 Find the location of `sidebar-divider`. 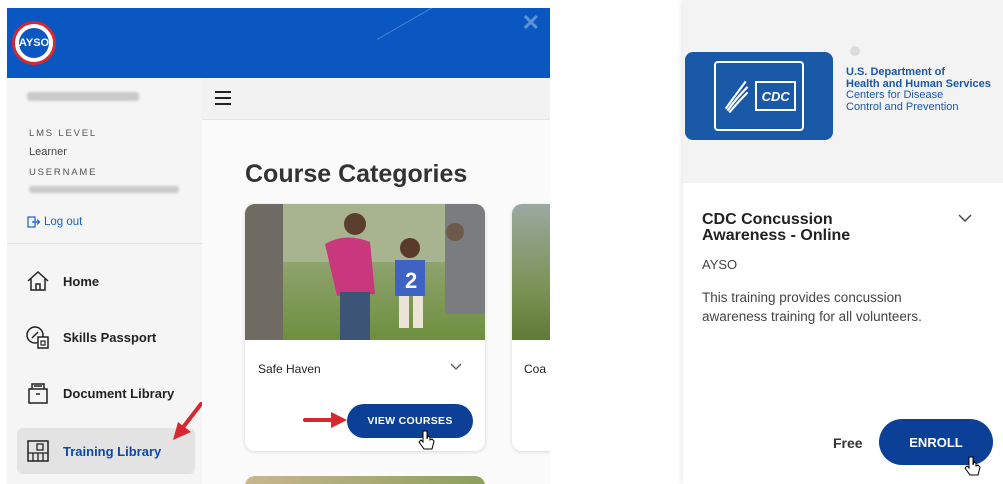

sidebar-divider is located at coordinates (104, 243).